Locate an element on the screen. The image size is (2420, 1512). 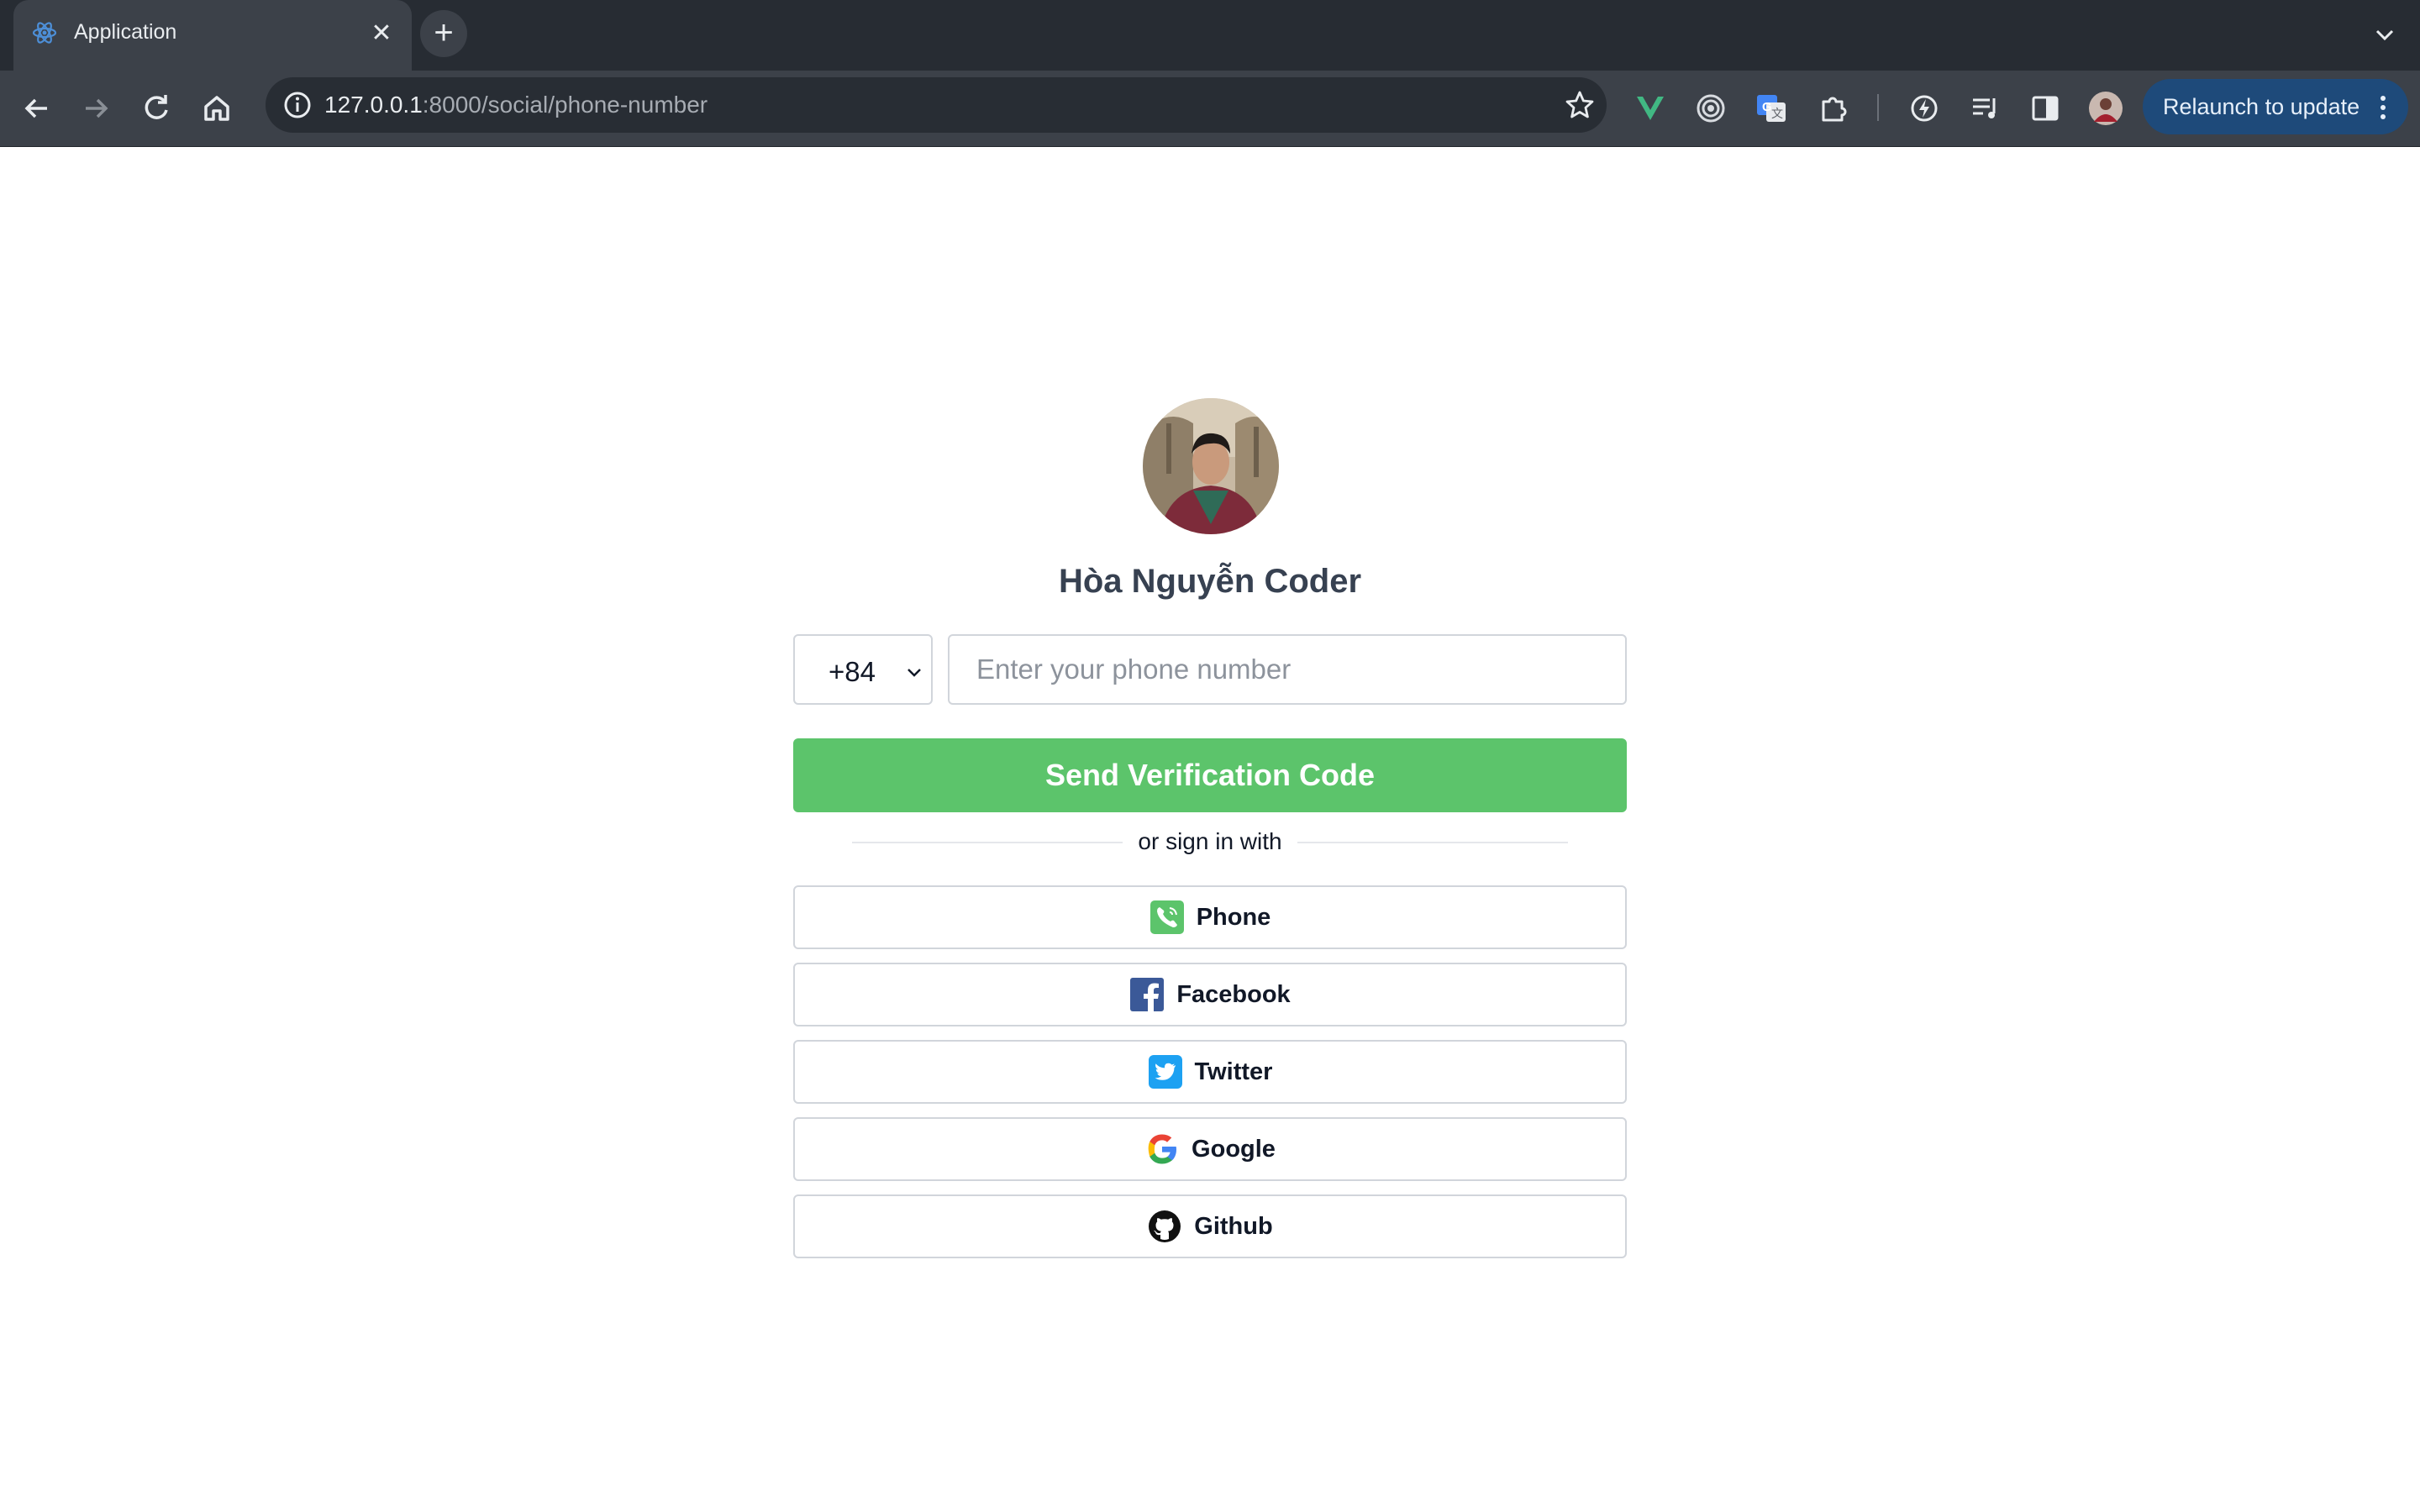
url-host: 127.0.0.1 is located at coordinates (374, 105).